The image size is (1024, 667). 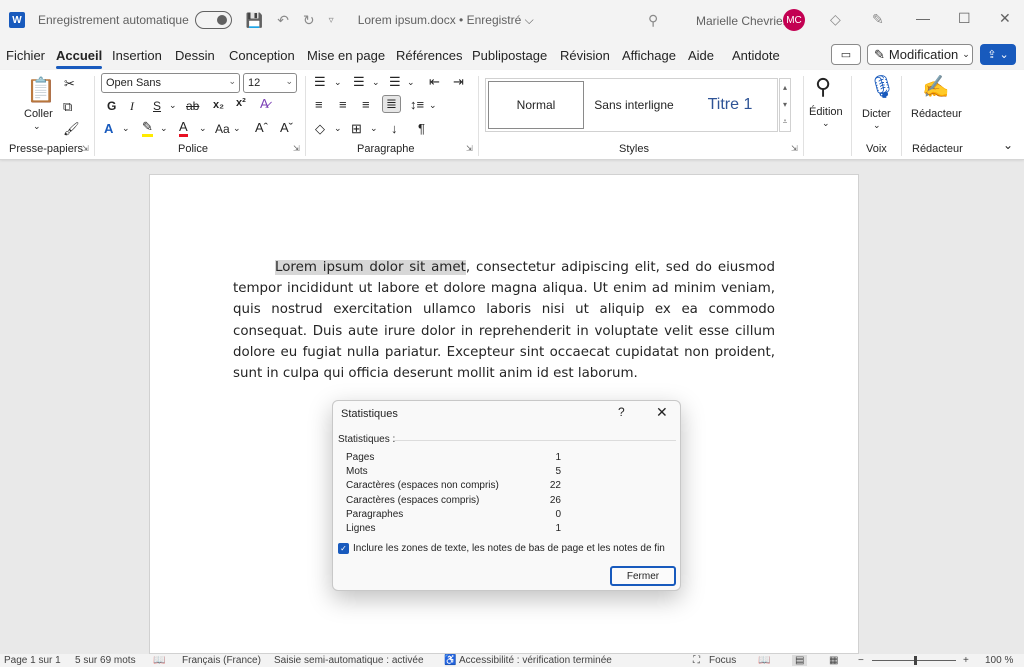 I want to click on tab-references: Références, so click(x=429, y=55).